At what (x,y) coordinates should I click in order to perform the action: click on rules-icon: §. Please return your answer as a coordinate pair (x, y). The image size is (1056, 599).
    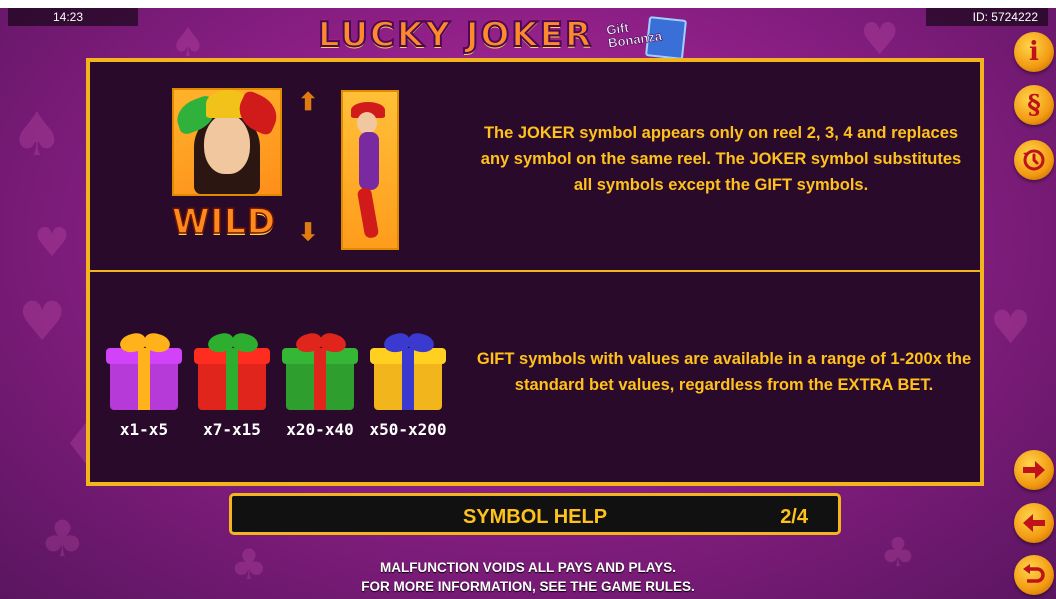
    Looking at the image, I should click on (1034, 105).